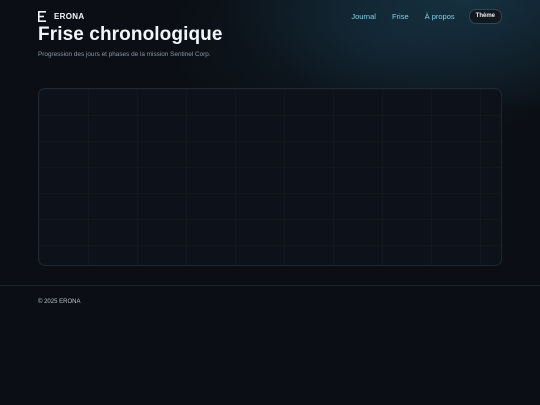 The image size is (540, 405). Describe the element at coordinates (130, 34) in the screenshot. I see `page-title: Frise chronologique` at that location.